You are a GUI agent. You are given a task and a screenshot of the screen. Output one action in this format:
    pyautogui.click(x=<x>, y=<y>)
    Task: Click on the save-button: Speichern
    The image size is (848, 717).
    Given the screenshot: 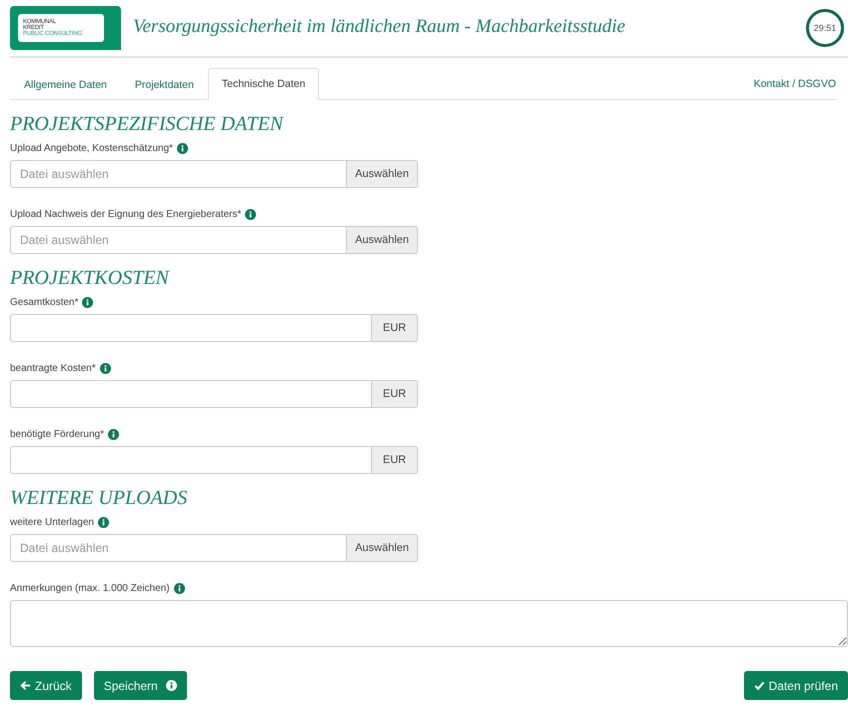 What is the action you would take?
    pyautogui.click(x=140, y=685)
    